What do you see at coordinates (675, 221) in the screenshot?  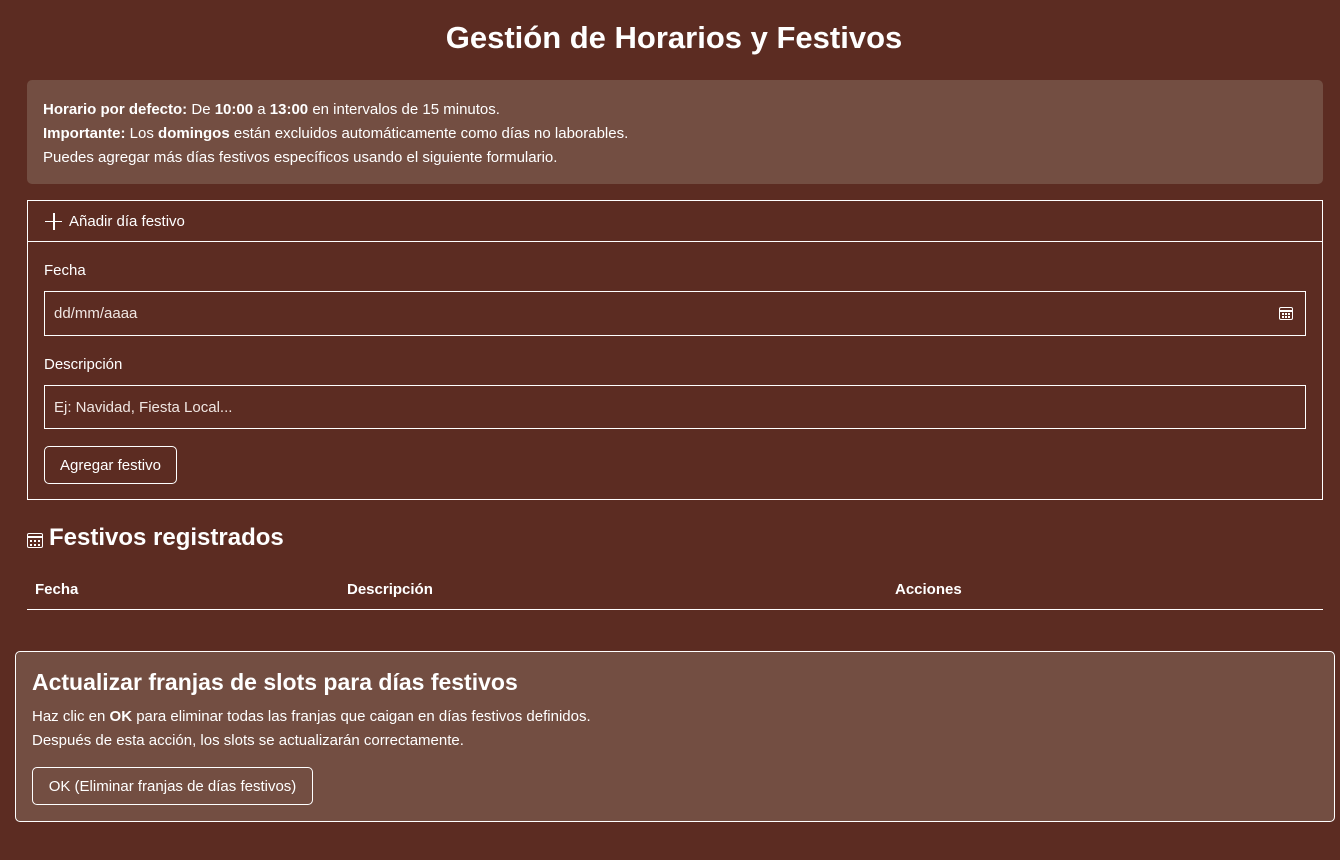 I see `add-holiday-header: Añadir día festivo` at bounding box center [675, 221].